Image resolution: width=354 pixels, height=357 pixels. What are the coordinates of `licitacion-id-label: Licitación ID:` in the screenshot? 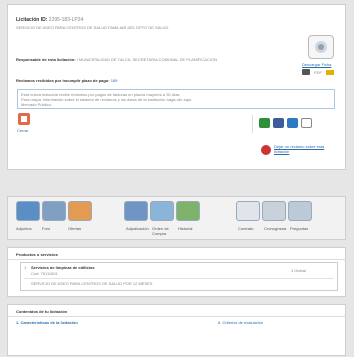 It's located at (32, 20).